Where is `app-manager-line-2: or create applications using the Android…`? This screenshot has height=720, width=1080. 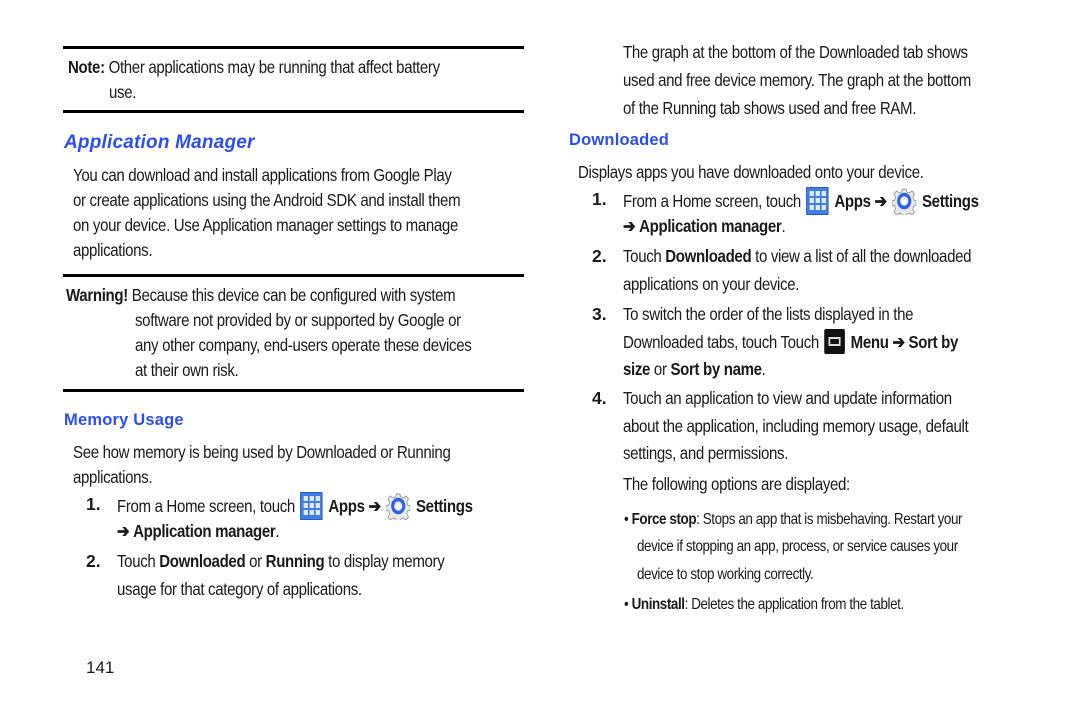
app-manager-line-2: or create applications using the Android… is located at coordinates (267, 200).